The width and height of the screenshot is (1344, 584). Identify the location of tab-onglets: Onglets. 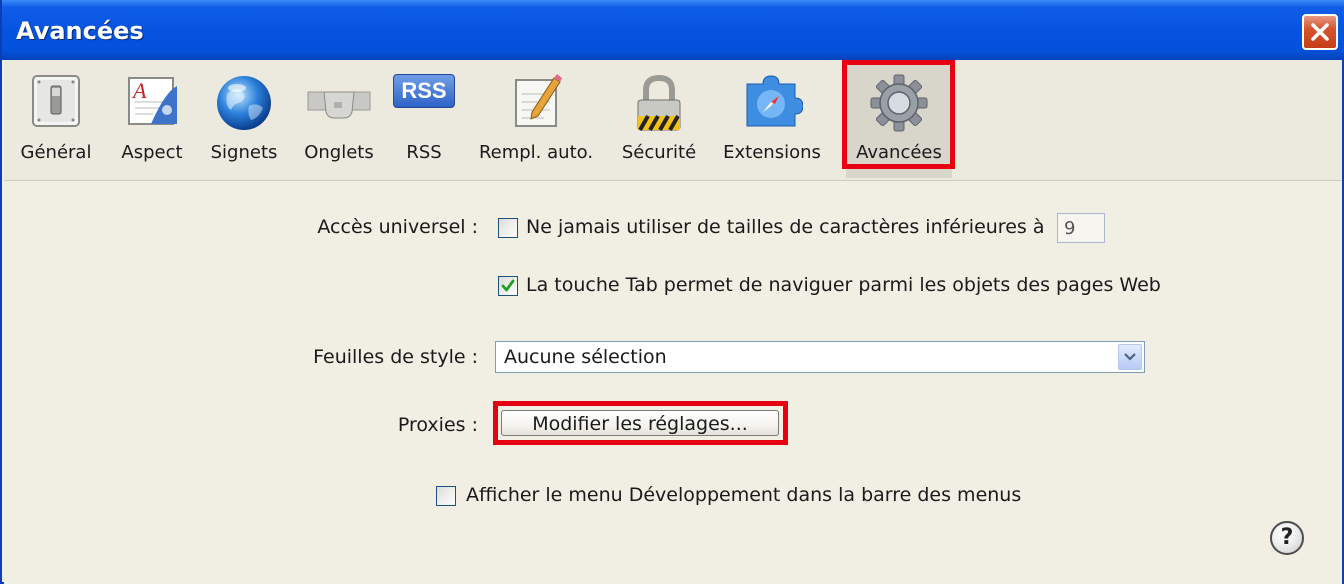
(339, 119).